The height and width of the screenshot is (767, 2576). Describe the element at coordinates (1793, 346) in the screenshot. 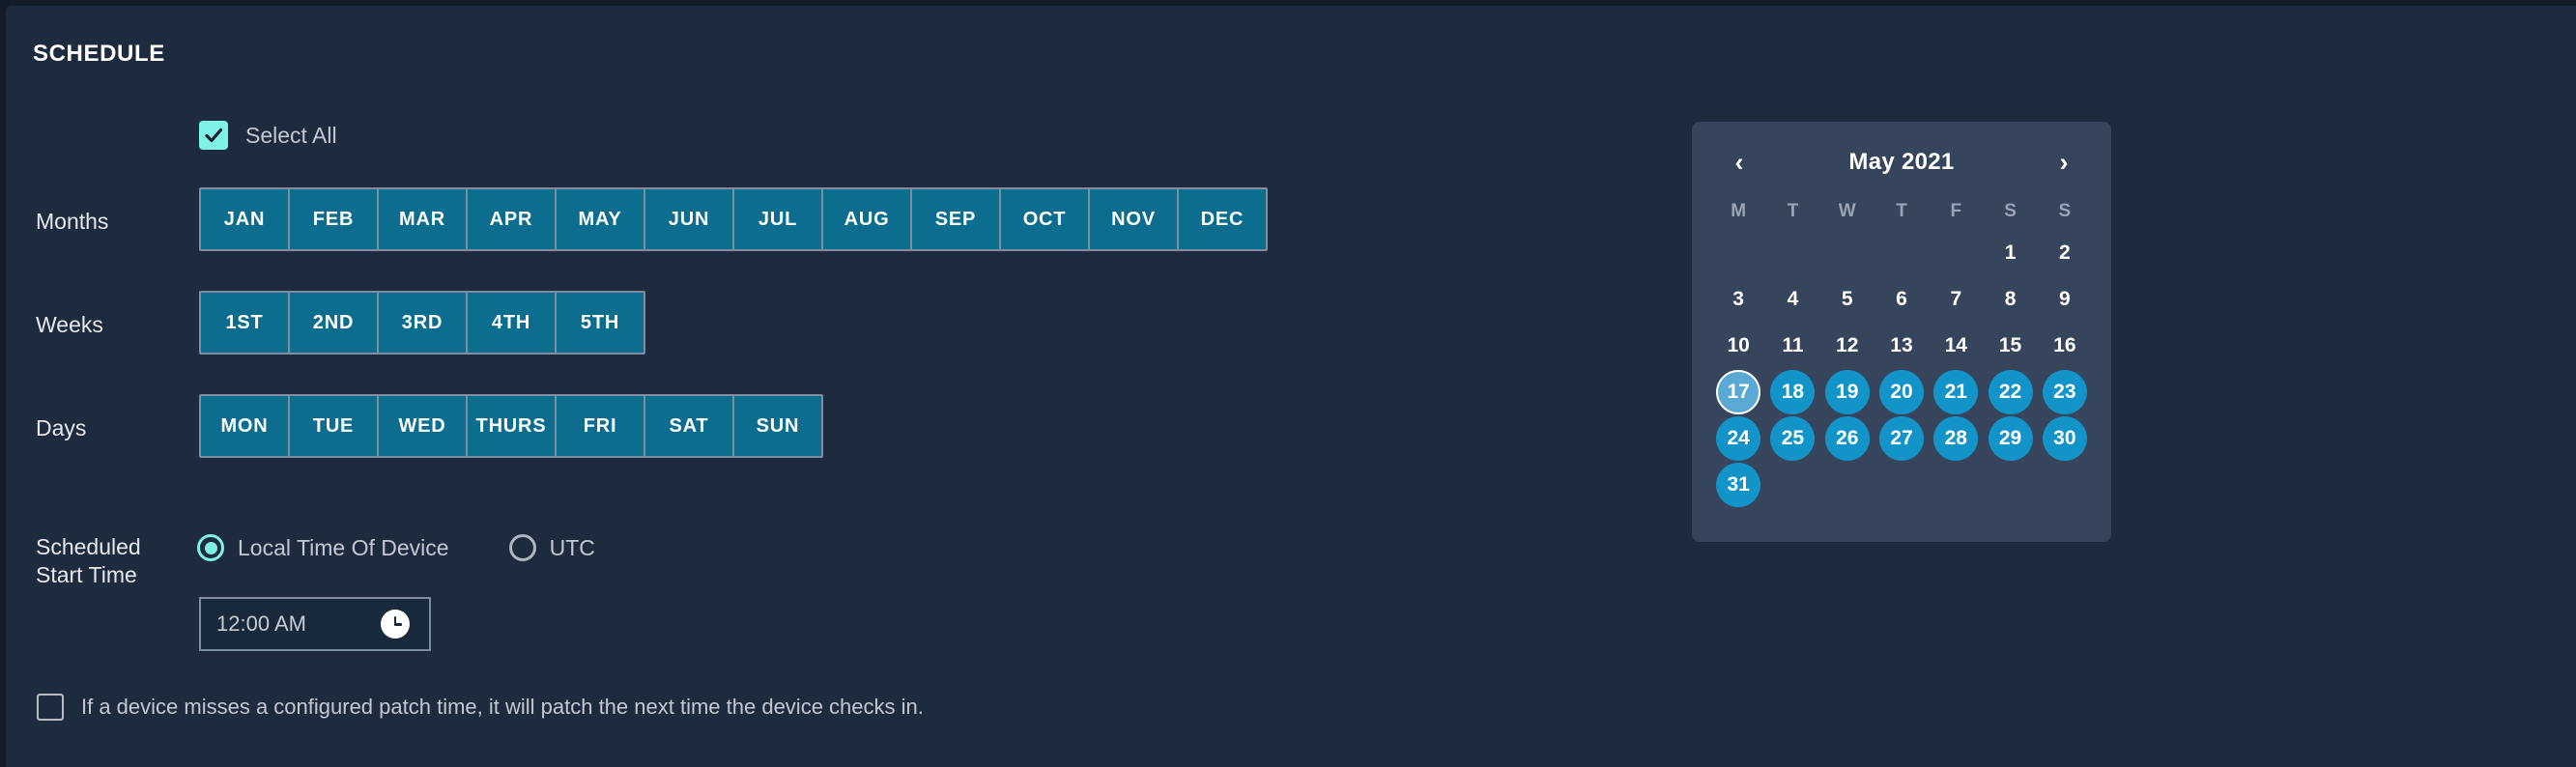

I see `calendar-day-11: 11` at that location.